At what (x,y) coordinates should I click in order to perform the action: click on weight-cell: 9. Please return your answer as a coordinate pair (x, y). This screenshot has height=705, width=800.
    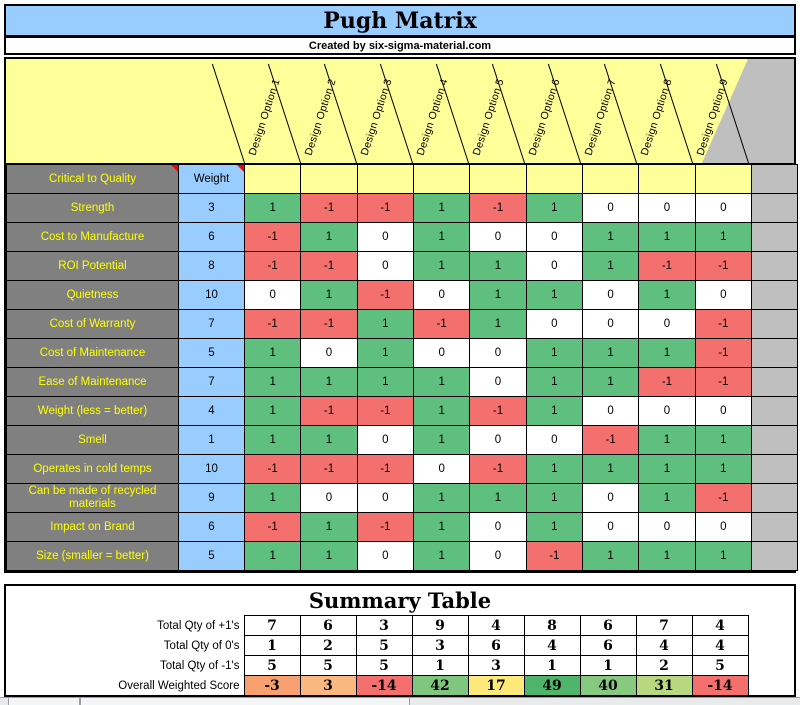
    Looking at the image, I should click on (211, 498).